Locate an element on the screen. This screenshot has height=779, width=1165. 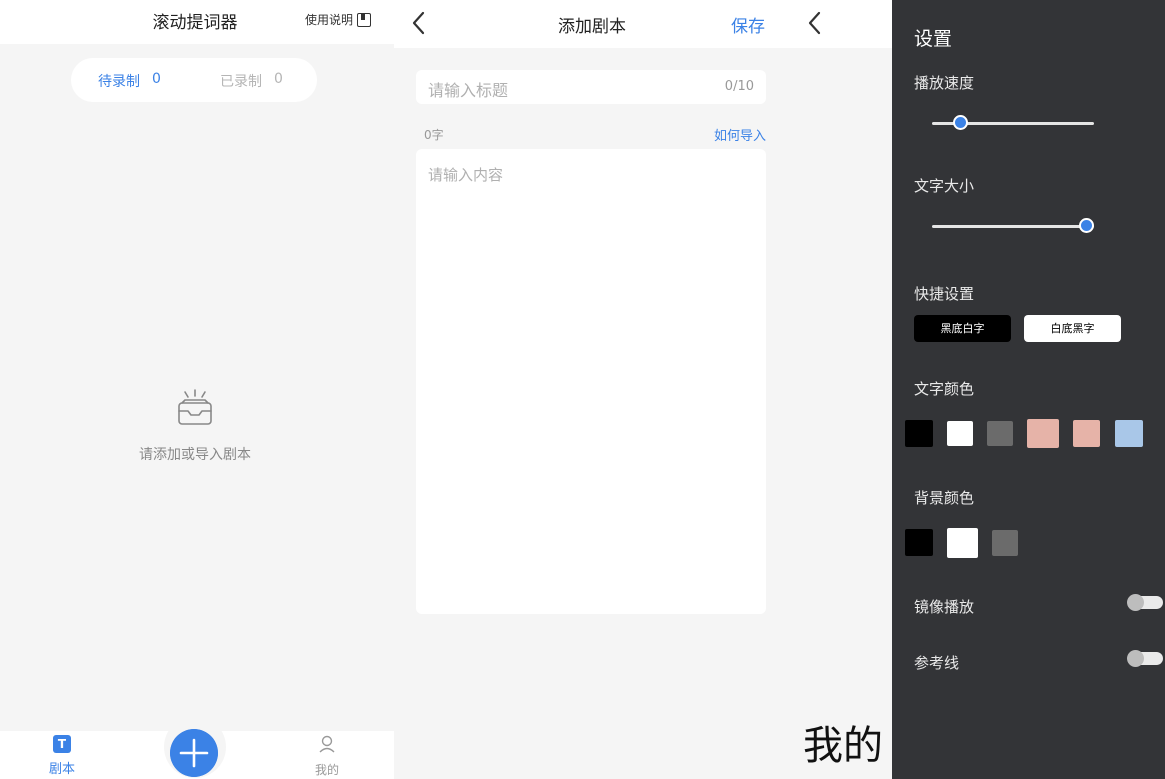
font-size-label: 文字大小 is located at coordinates (944, 186).